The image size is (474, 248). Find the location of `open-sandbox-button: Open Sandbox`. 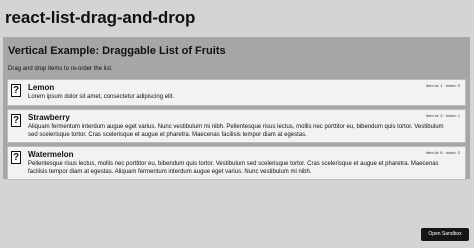

open-sandbox-button: Open Sandbox is located at coordinates (445, 234).